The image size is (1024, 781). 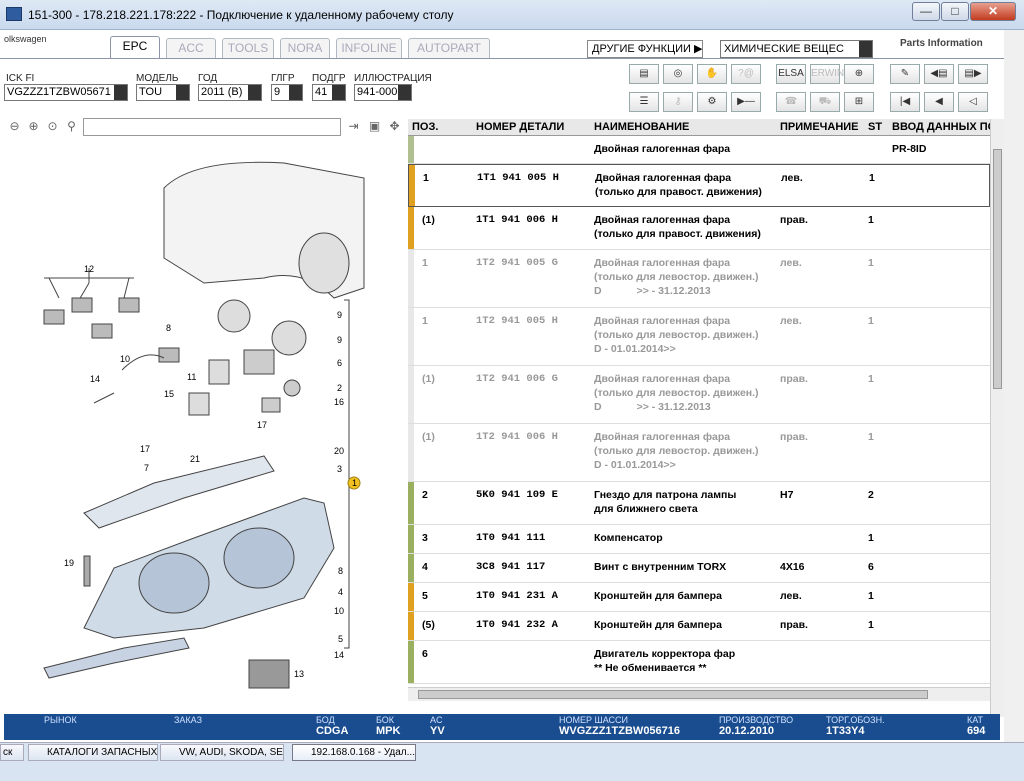 I want to click on taskbar-item: ск, so click(x=12, y=752).